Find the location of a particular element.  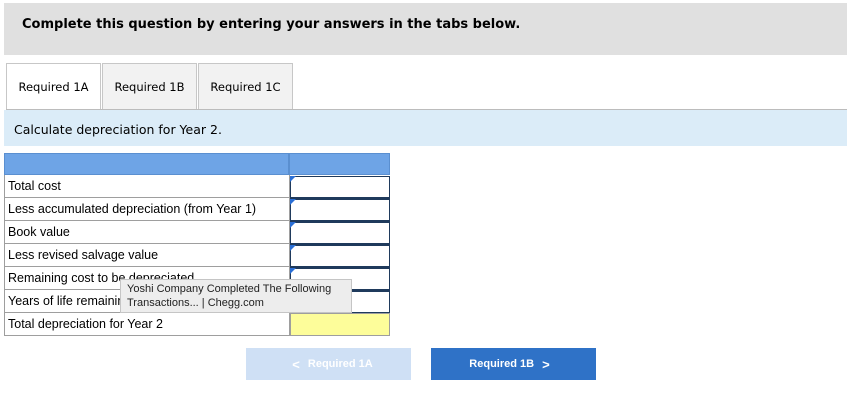

table-header-label-cell is located at coordinates (146, 164).